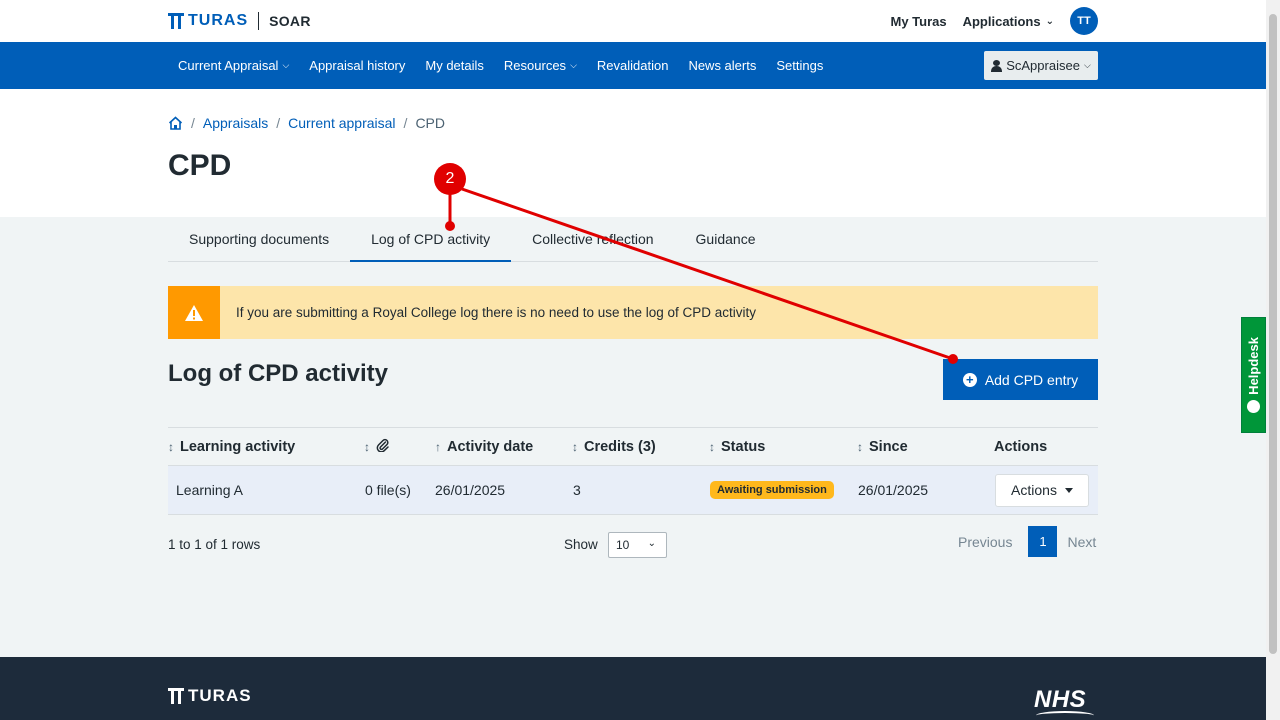 This screenshot has width=1280, height=720. Describe the element at coordinates (623, 545) in the screenshot. I see `page-size-value: 10` at that location.